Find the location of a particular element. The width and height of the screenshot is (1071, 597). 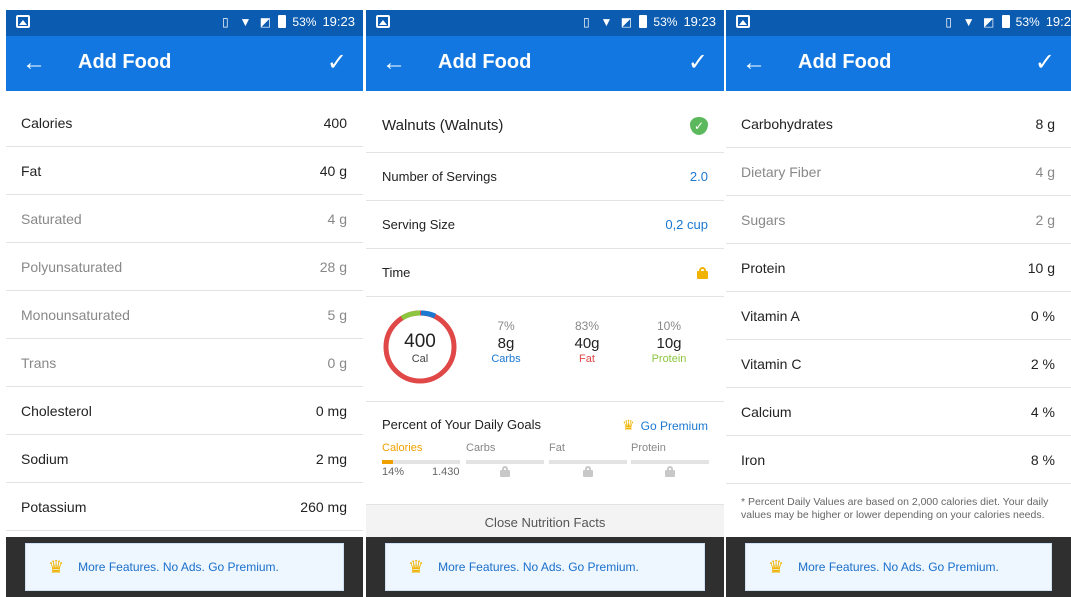

macro-fat-name: Fat is located at coordinates (587, 359).